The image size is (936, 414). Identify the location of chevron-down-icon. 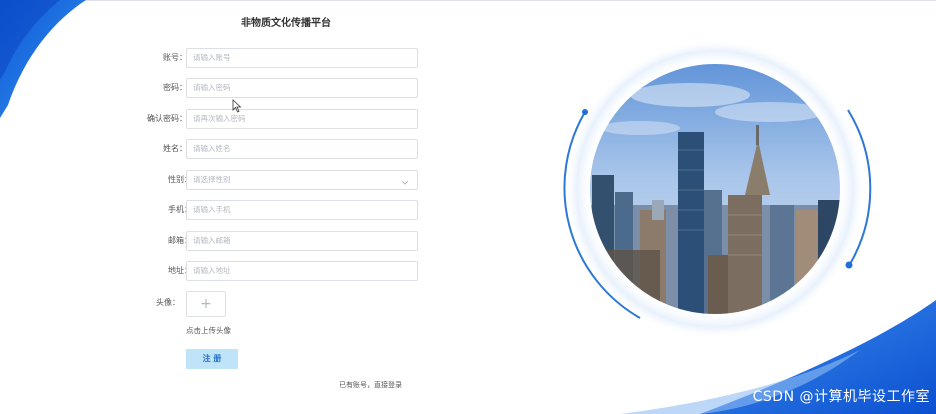
(405, 184).